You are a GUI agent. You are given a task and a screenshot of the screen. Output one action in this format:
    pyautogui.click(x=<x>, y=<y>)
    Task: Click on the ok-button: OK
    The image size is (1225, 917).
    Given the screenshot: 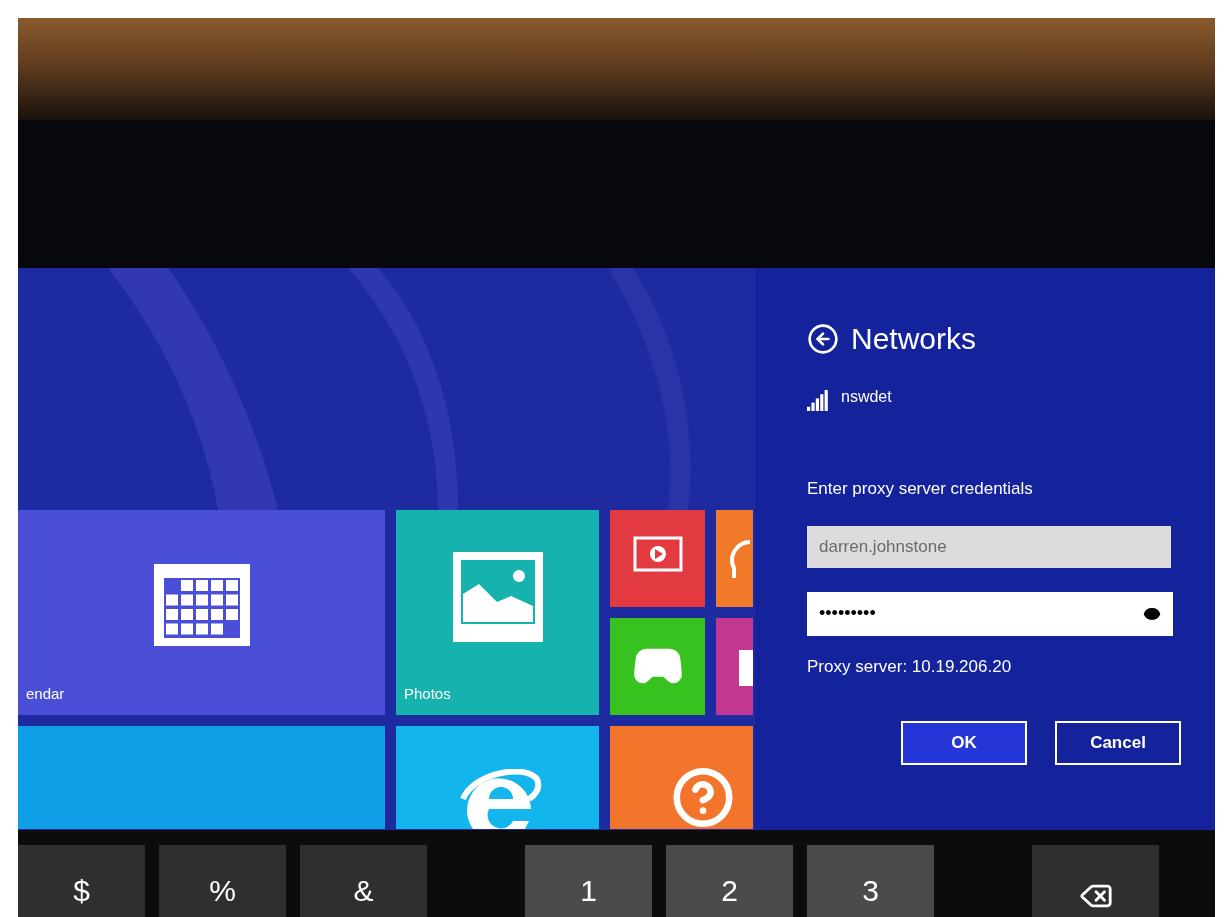 What is the action you would take?
    pyautogui.click(x=964, y=743)
    